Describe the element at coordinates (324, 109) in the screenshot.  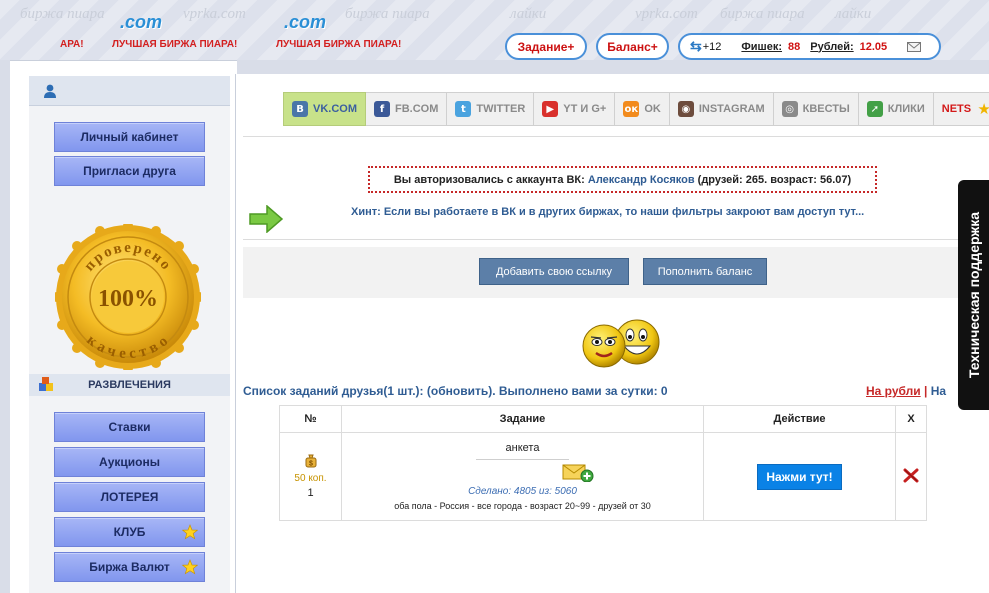
I see `tab-vk-com: В VK.COM` at that location.